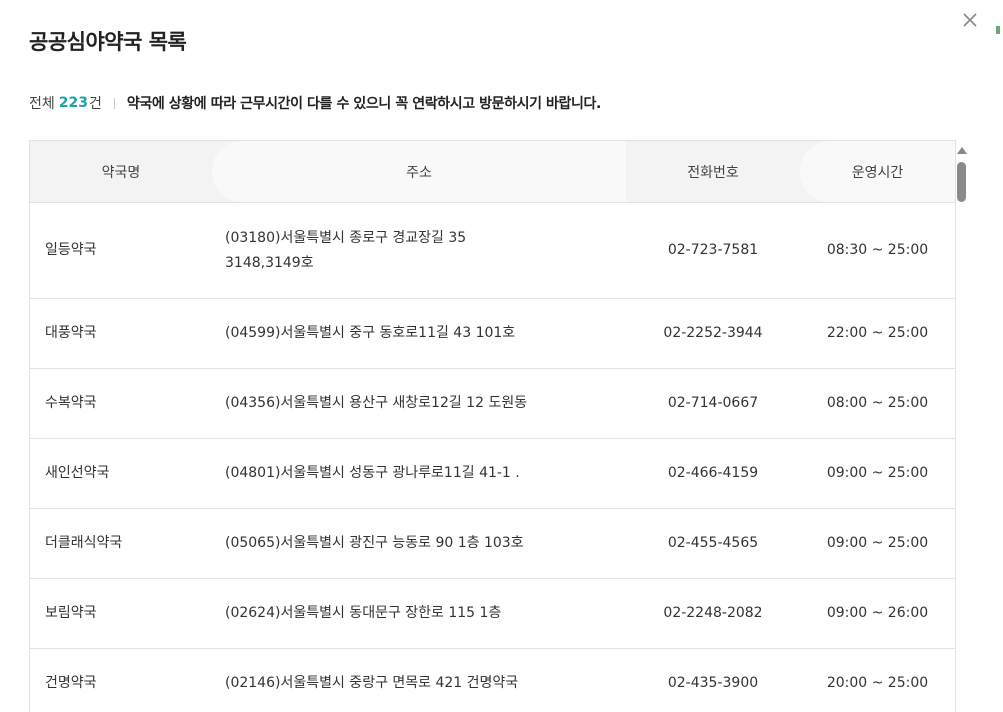 This screenshot has width=1003, height=712. Describe the element at coordinates (108, 42) in the screenshot. I see `dialog-title: 공공심야약국 목록` at that location.